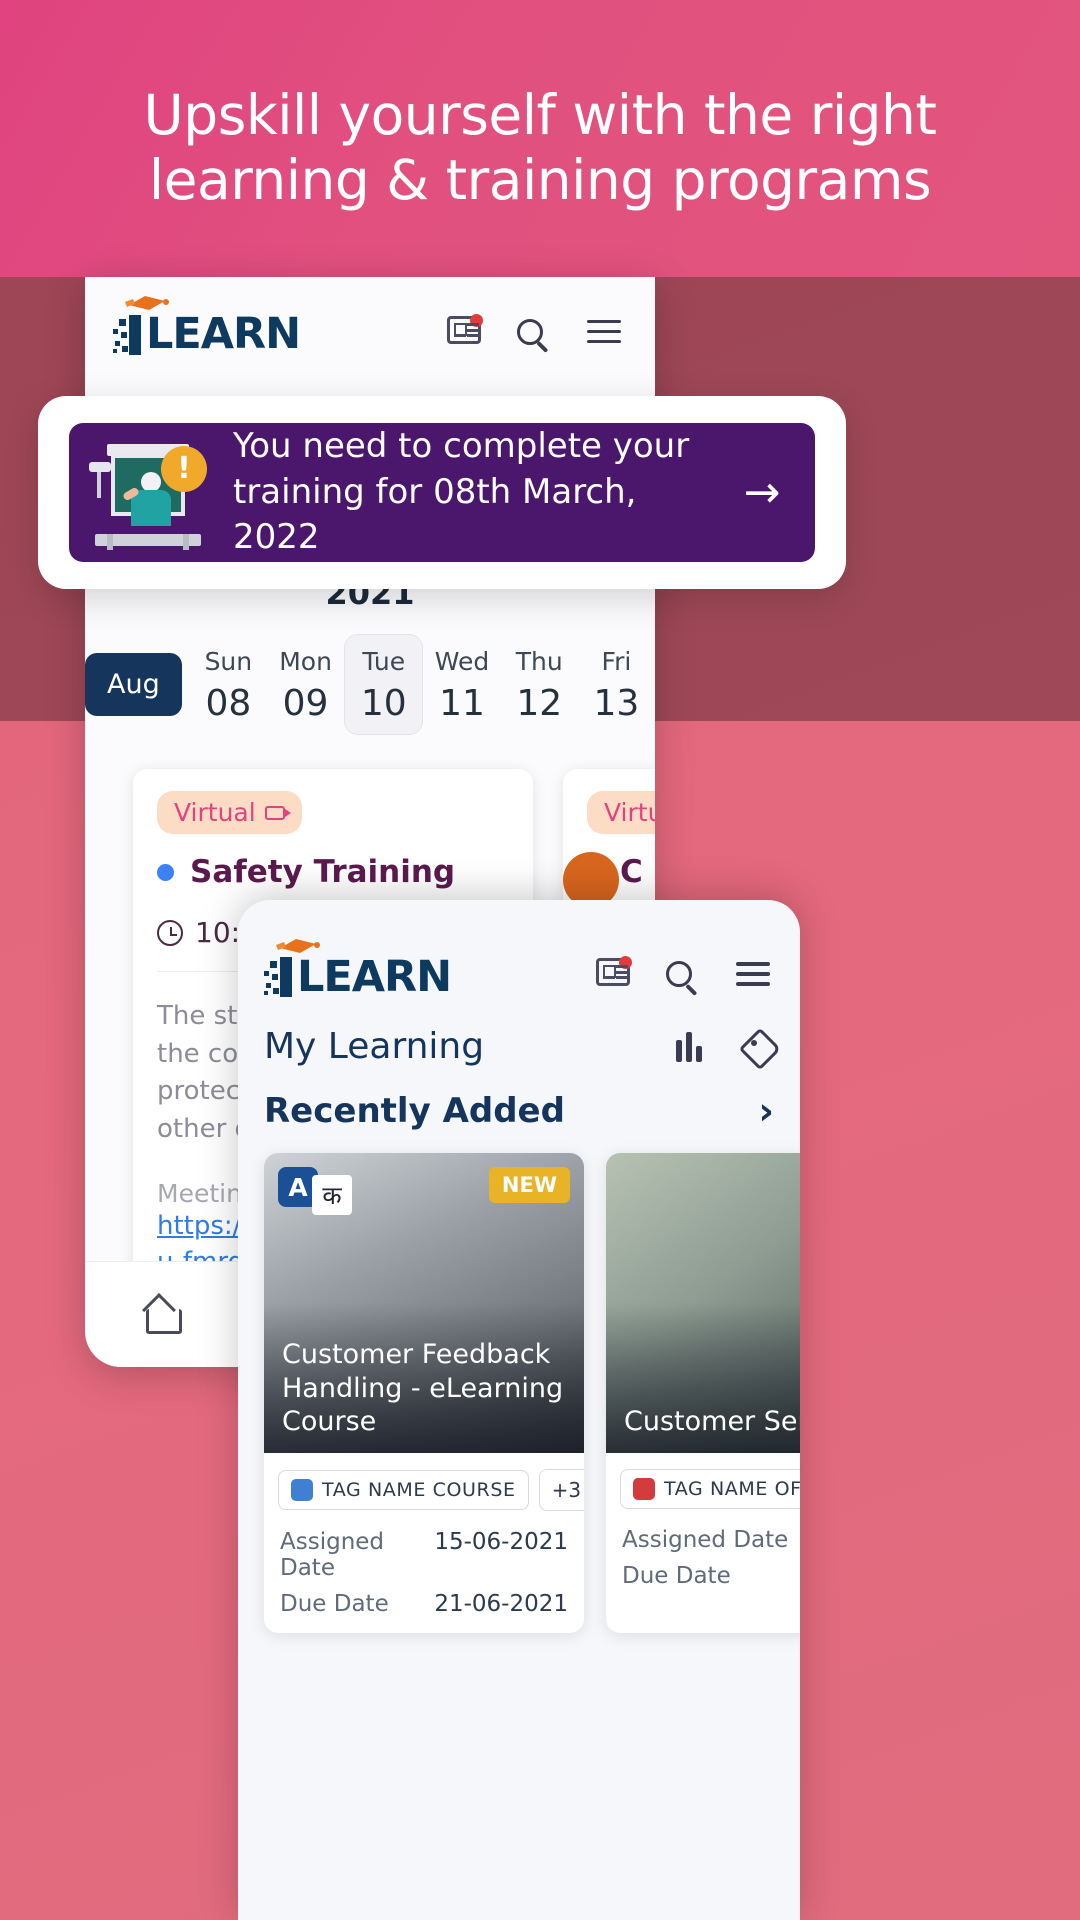  Describe the element at coordinates (228, 661) in the screenshot. I see `day-of-week: Sun` at that location.